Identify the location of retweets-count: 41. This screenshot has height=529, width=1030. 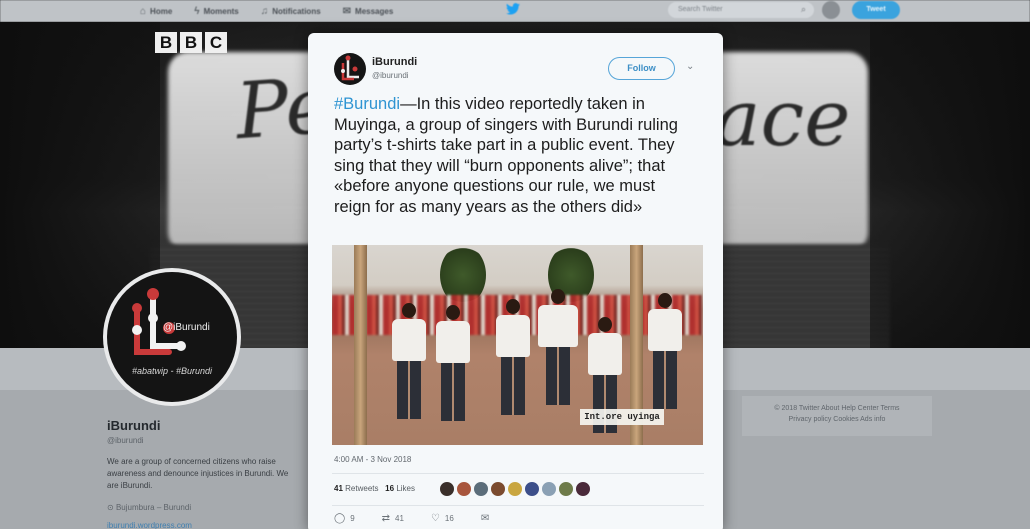
(338, 488).